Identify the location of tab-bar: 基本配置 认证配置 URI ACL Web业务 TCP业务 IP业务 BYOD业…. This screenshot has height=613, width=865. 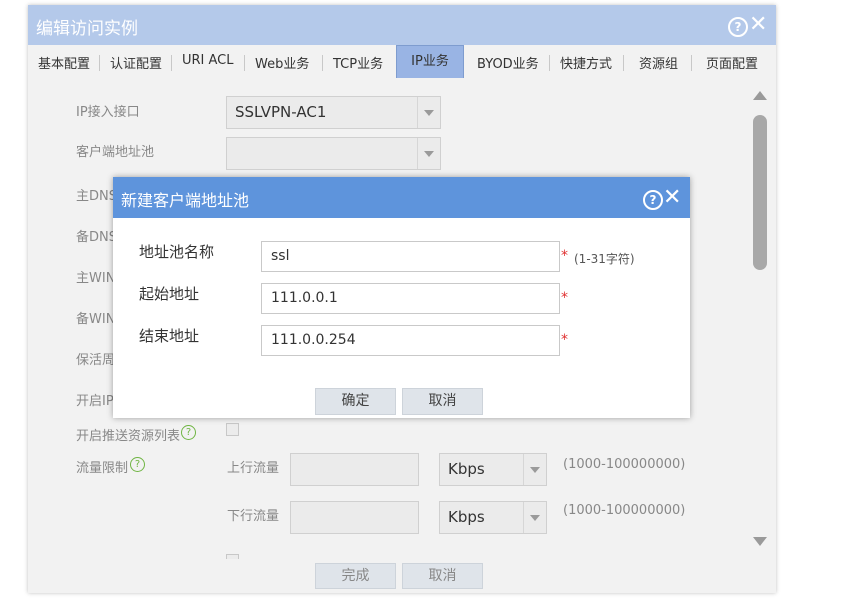
(402, 62).